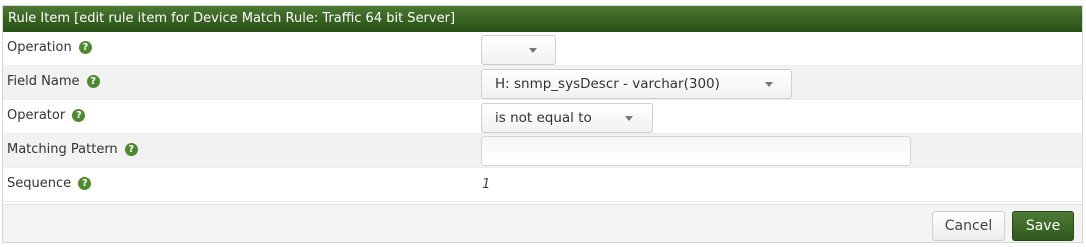 Image resolution: width=1086 pixels, height=247 pixels. What do you see at coordinates (39, 183) in the screenshot?
I see `sequence-label: Sequence` at bounding box center [39, 183].